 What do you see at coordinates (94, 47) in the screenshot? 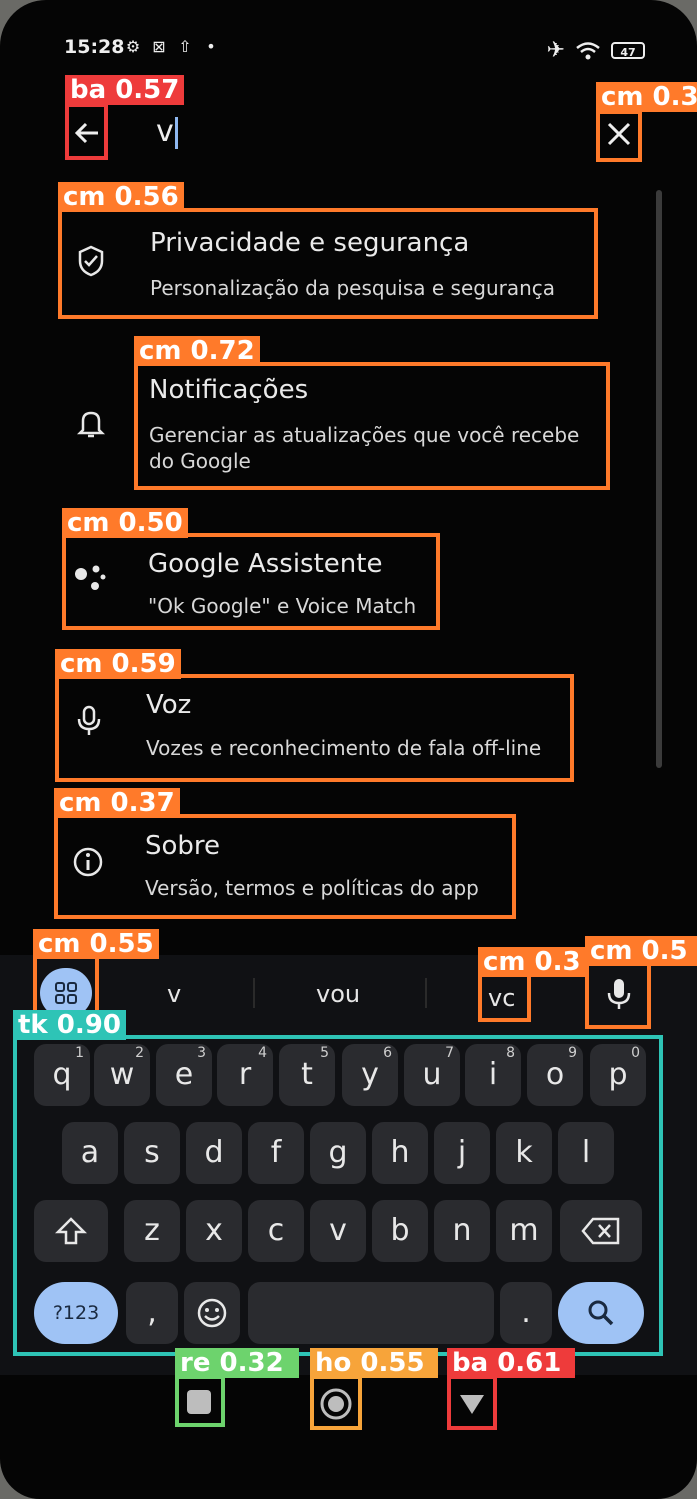
I see `status-time: 15:28` at bounding box center [94, 47].